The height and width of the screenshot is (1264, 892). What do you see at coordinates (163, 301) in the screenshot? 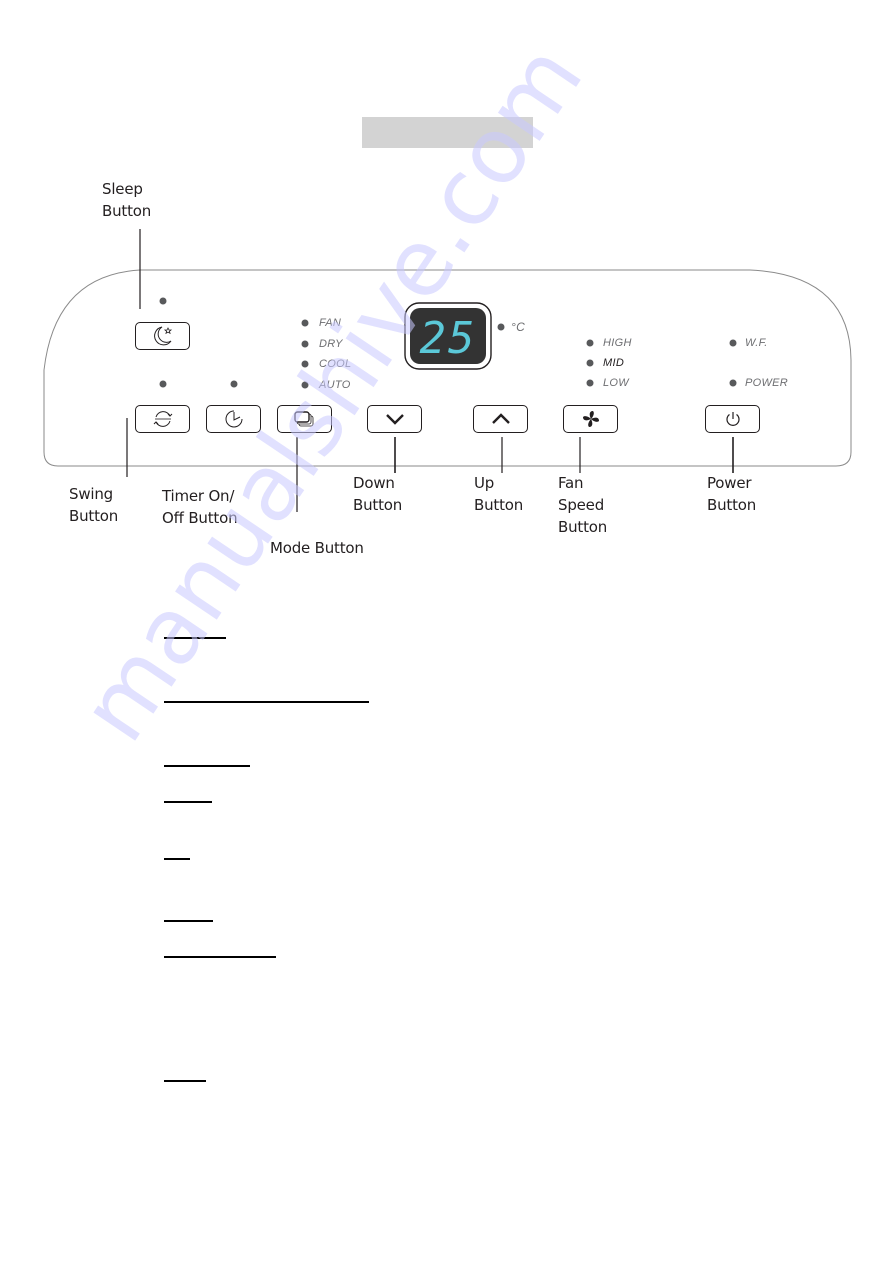
I see `sleep-led` at bounding box center [163, 301].